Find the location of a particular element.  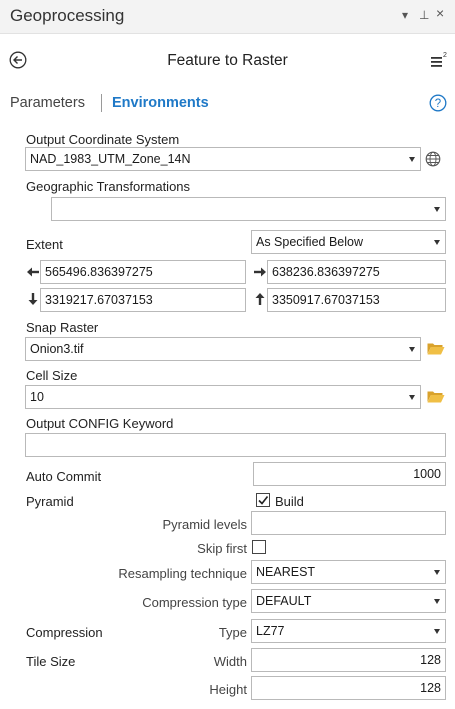

skip-first-checkbox is located at coordinates (259, 547).